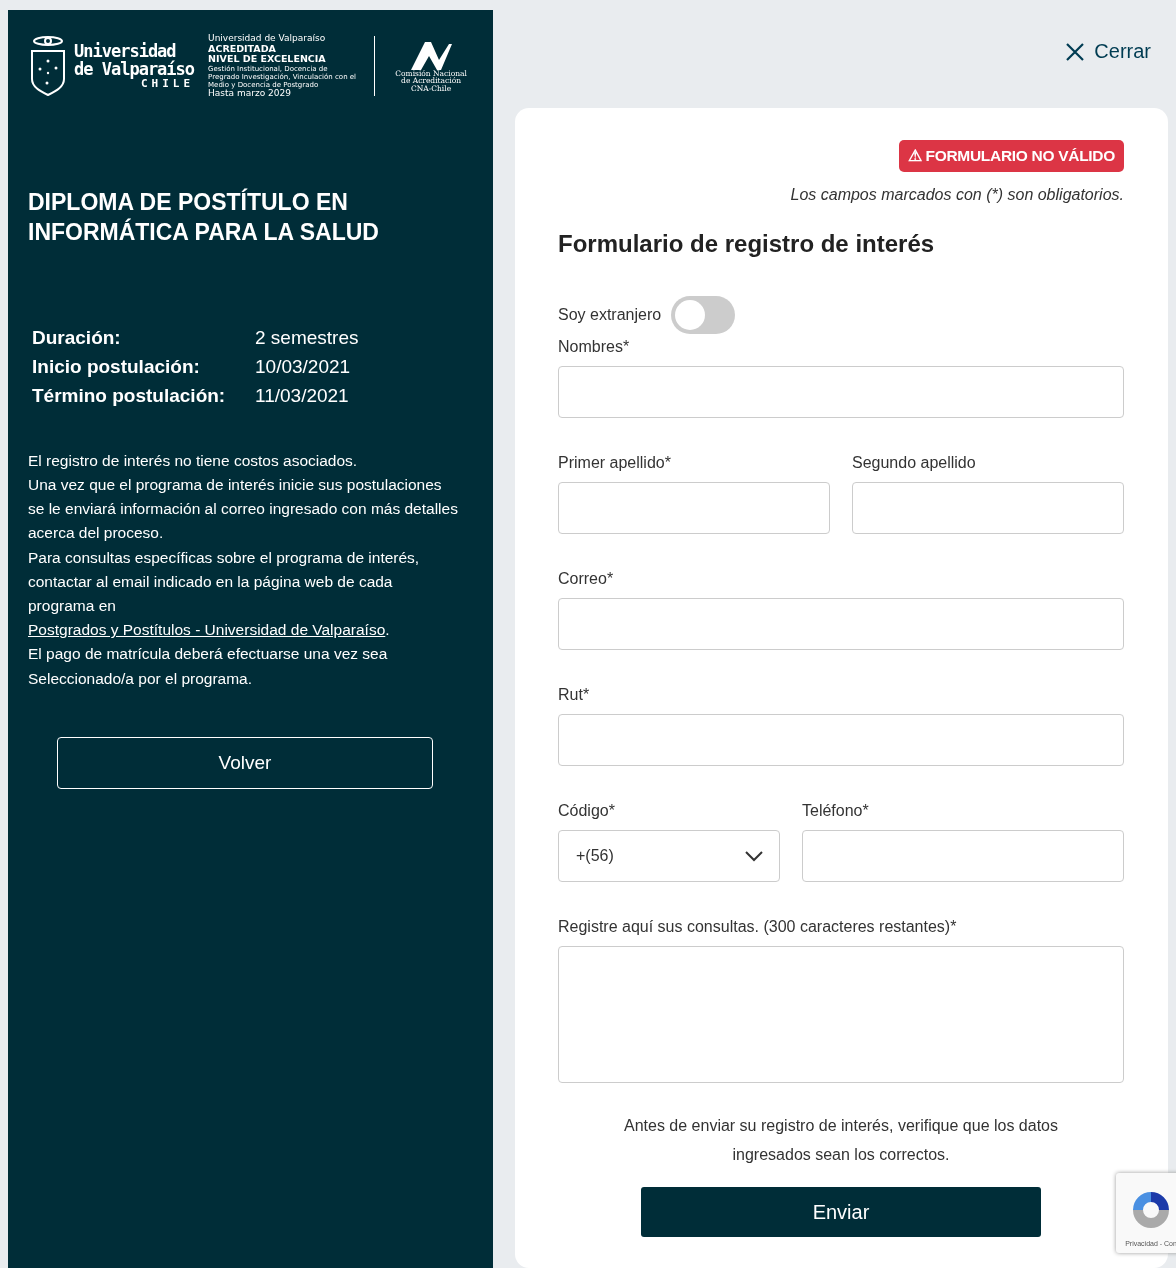 The width and height of the screenshot is (1176, 1268). What do you see at coordinates (610, 315) in the screenshot?
I see `toggle-label: Soy extranjero` at bounding box center [610, 315].